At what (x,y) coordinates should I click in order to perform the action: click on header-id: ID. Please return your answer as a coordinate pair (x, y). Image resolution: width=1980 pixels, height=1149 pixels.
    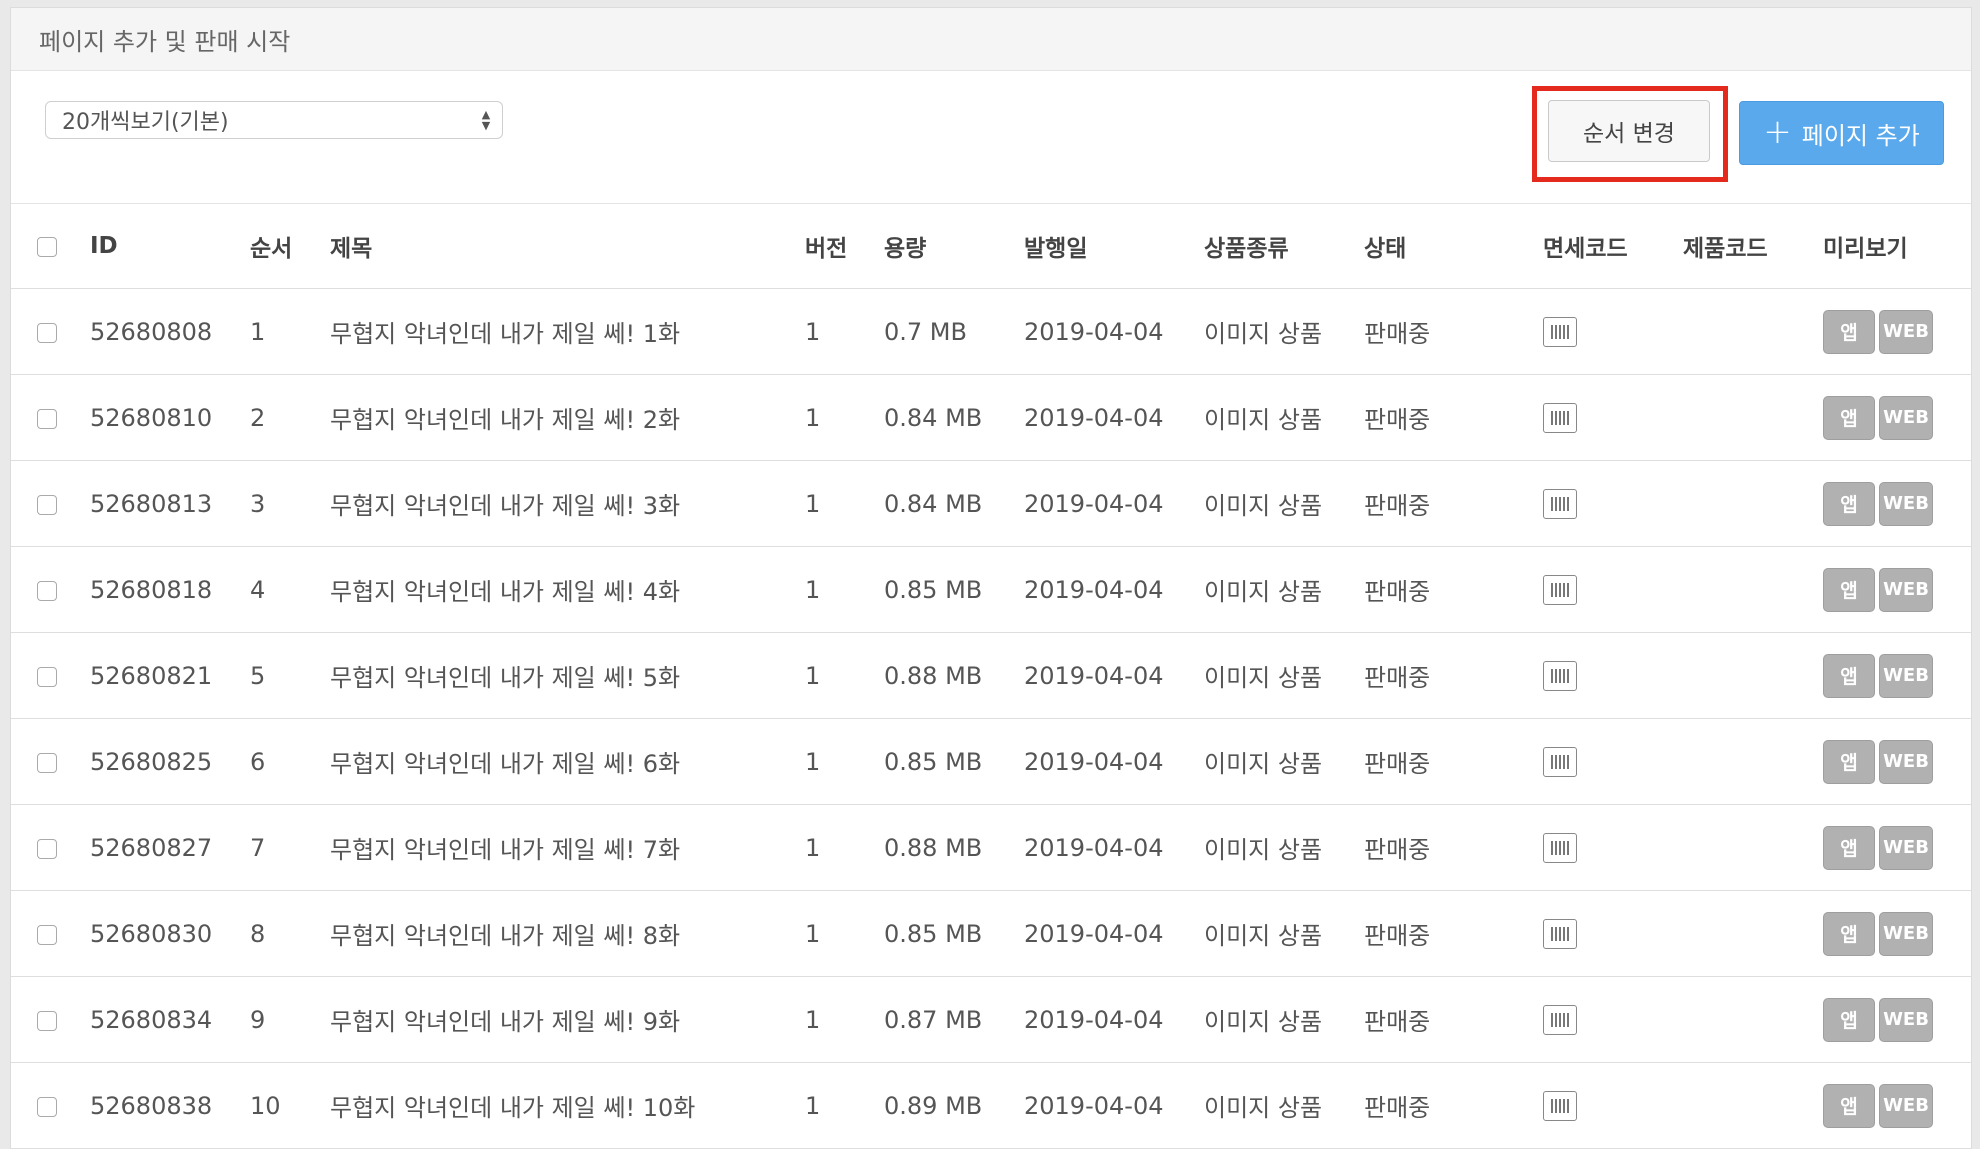
    Looking at the image, I should click on (170, 246).